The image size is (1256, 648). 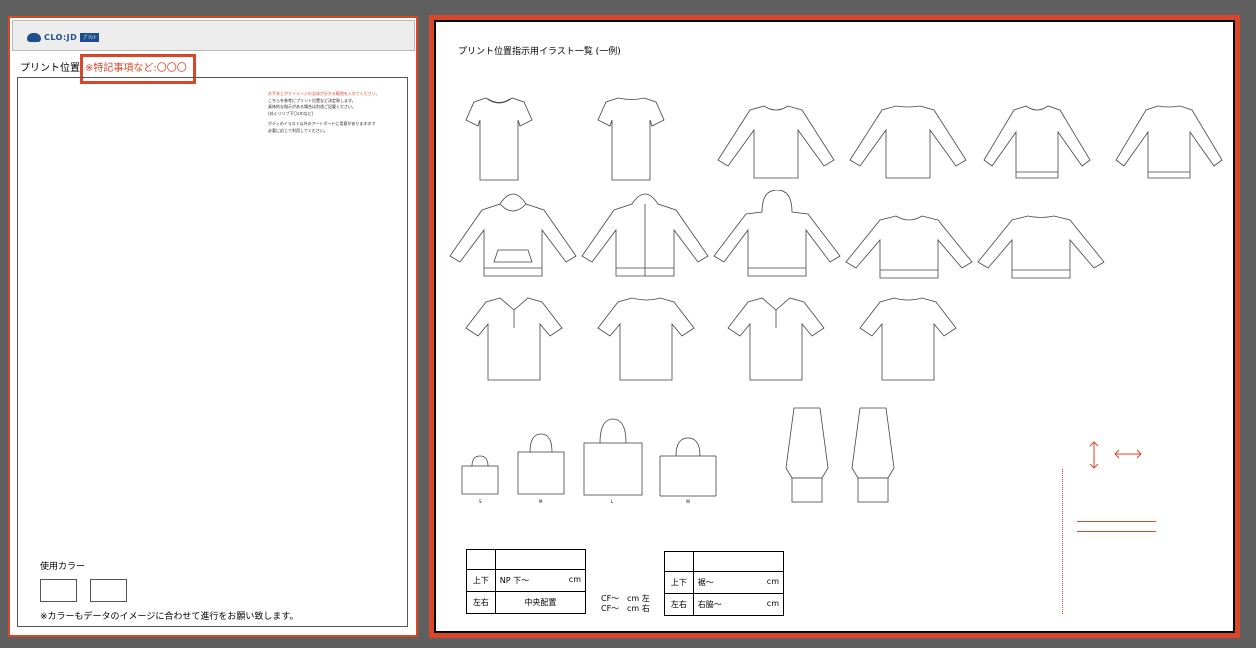 What do you see at coordinates (541, 501) in the screenshot?
I see `bag-size-label: M` at bounding box center [541, 501].